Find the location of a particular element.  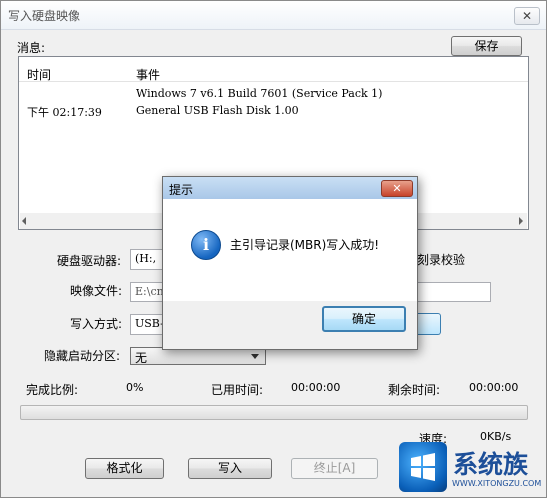

watermark-brand: 系统族 is located at coordinates (491, 464).